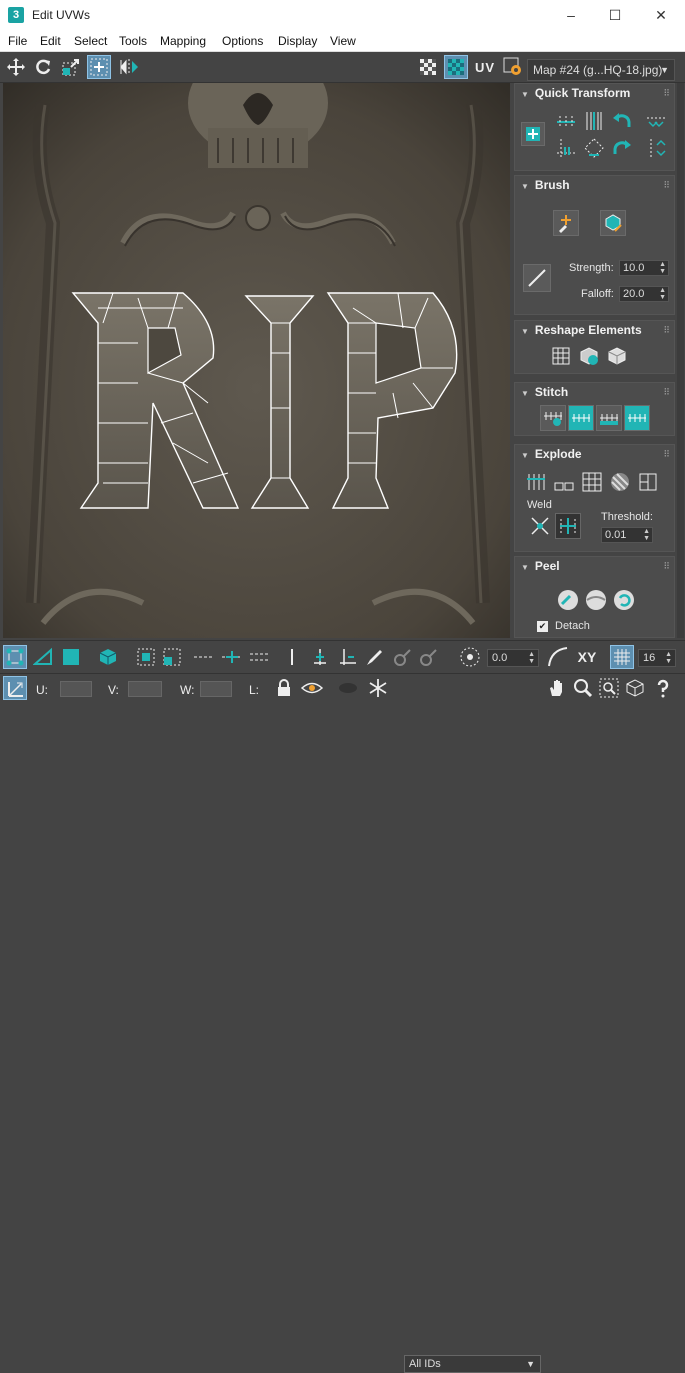 Image resolution: width=685 pixels, height=1373 pixels. What do you see at coordinates (594, 93) in the screenshot?
I see `quick-transform-header: ▼ Quick Transform` at bounding box center [594, 93].